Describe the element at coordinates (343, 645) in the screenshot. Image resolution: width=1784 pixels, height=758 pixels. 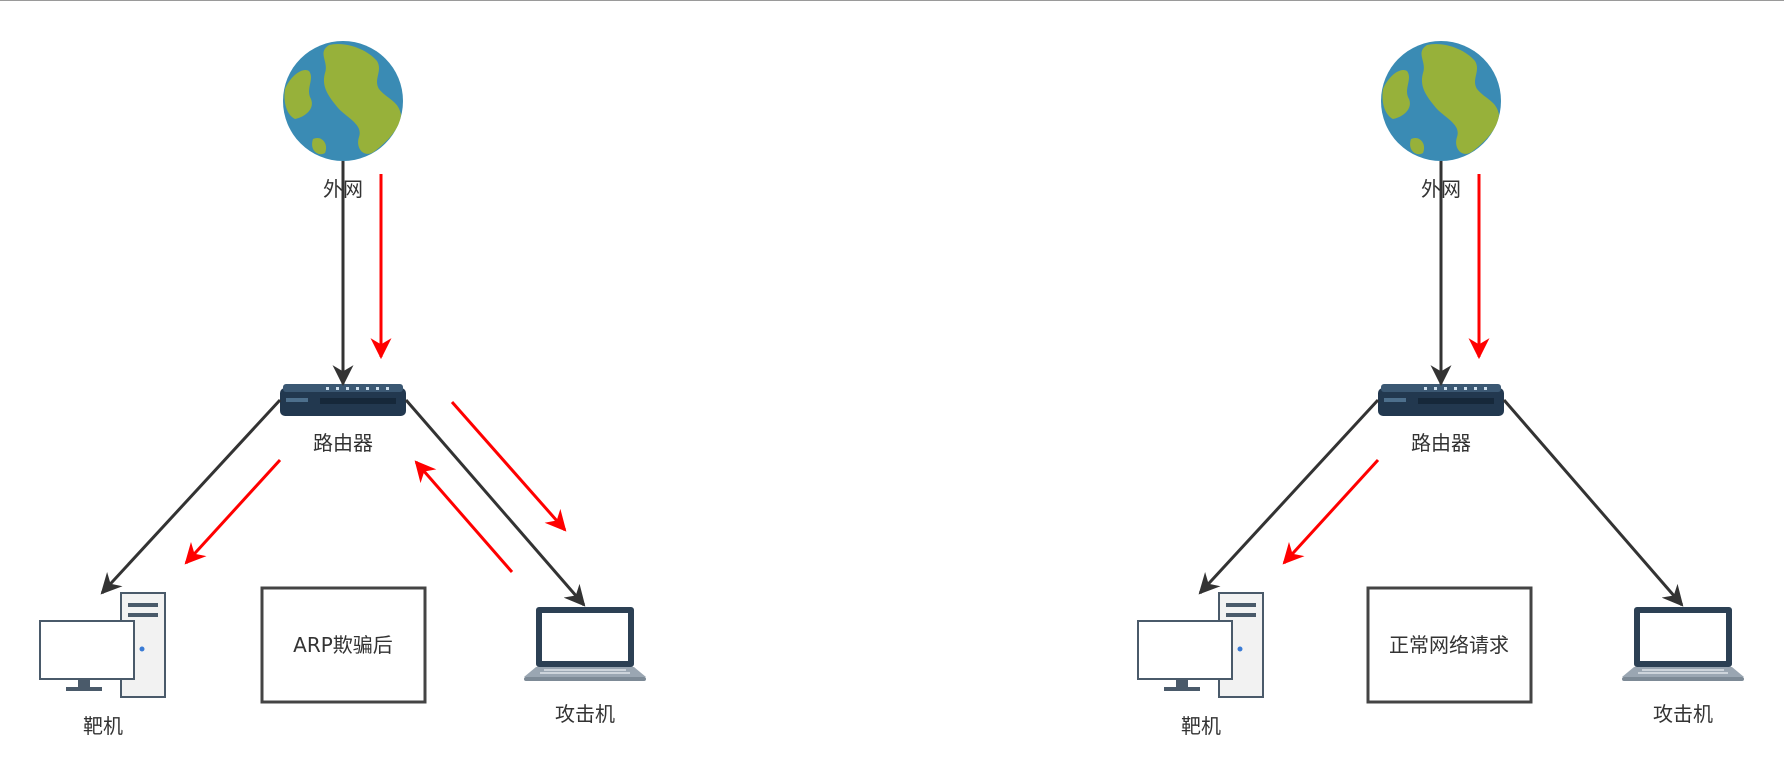
I see `scenario-box-label: ARP欺骗后` at that location.